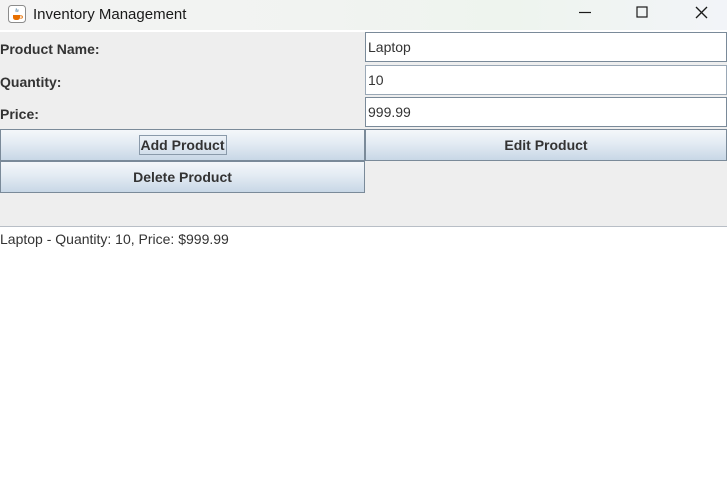  What do you see at coordinates (182, 177) in the screenshot?
I see `delete-product-button: Delete Product` at bounding box center [182, 177].